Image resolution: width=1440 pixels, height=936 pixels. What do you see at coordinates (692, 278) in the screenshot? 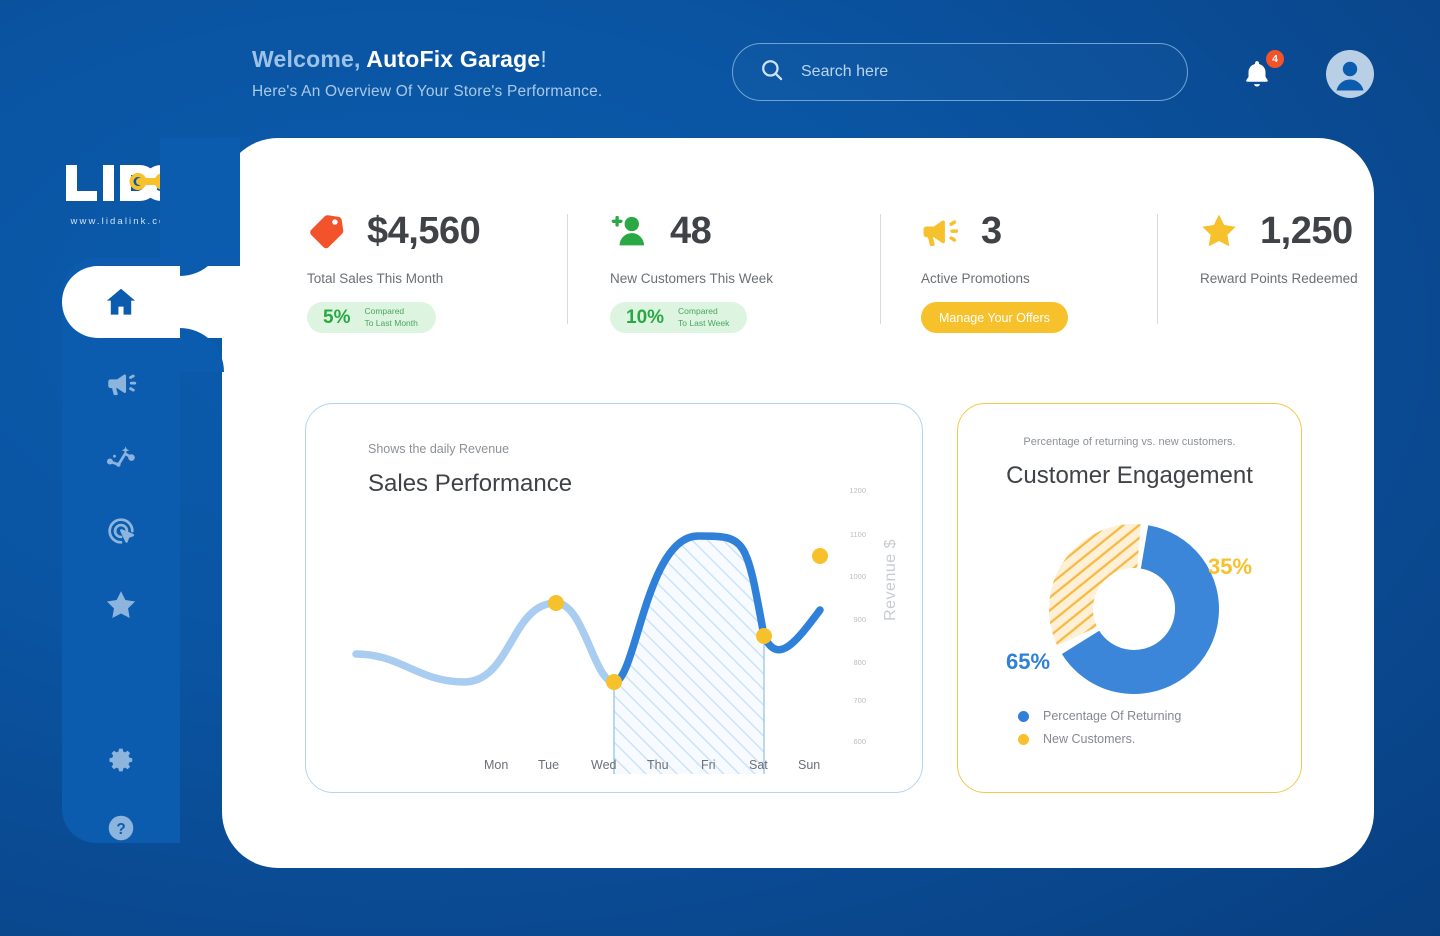
I see `kpi-new-customers-label: New Customers This Week` at bounding box center [692, 278].